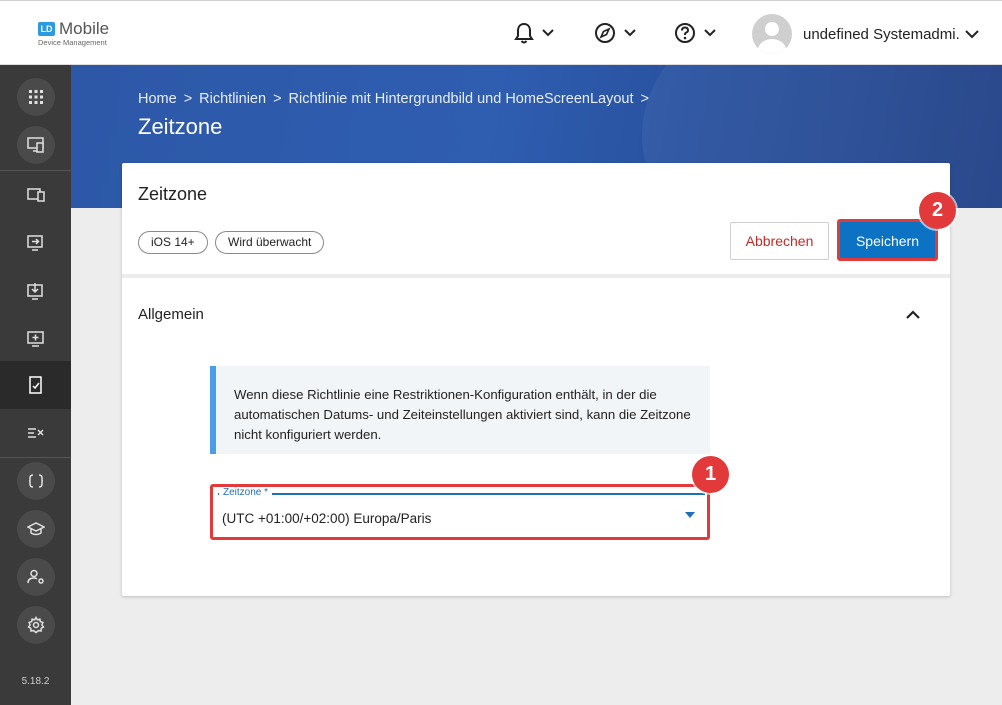 The height and width of the screenshot is (705, 1002). I want to click on education-icon, so click(35, 529).